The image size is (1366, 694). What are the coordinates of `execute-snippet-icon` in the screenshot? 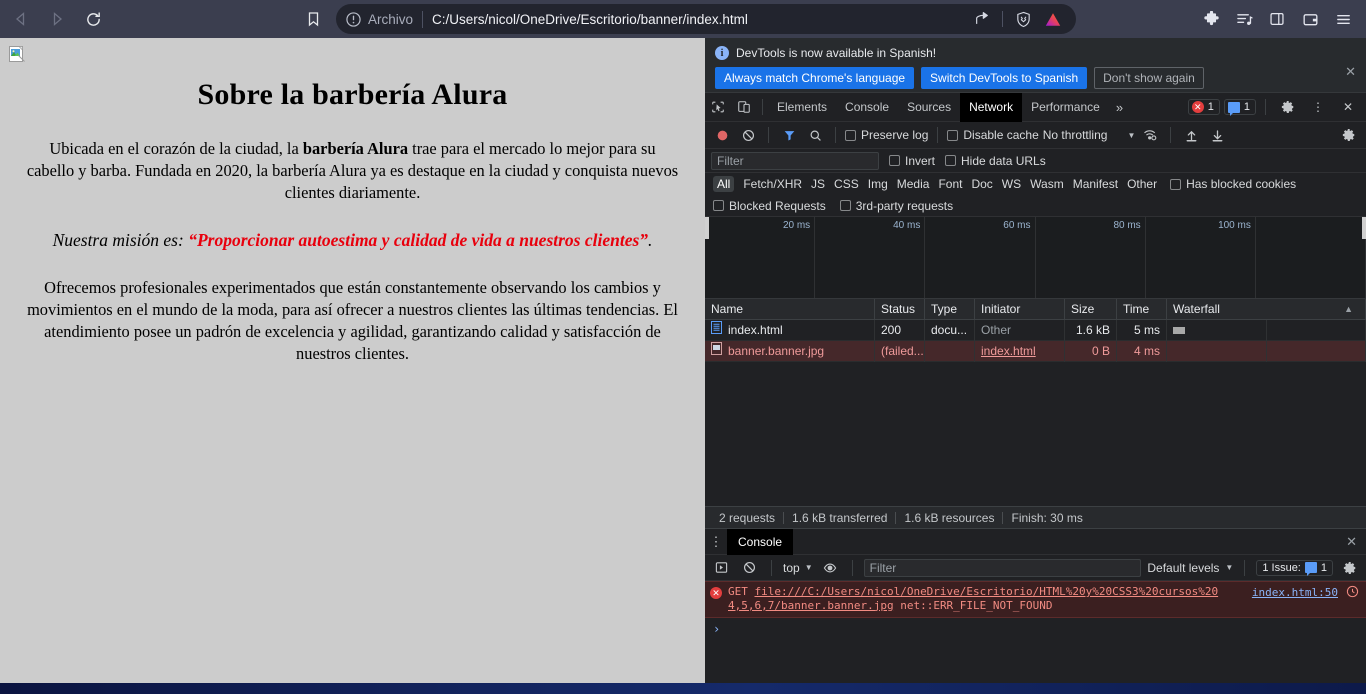 It's located at (721, 568).